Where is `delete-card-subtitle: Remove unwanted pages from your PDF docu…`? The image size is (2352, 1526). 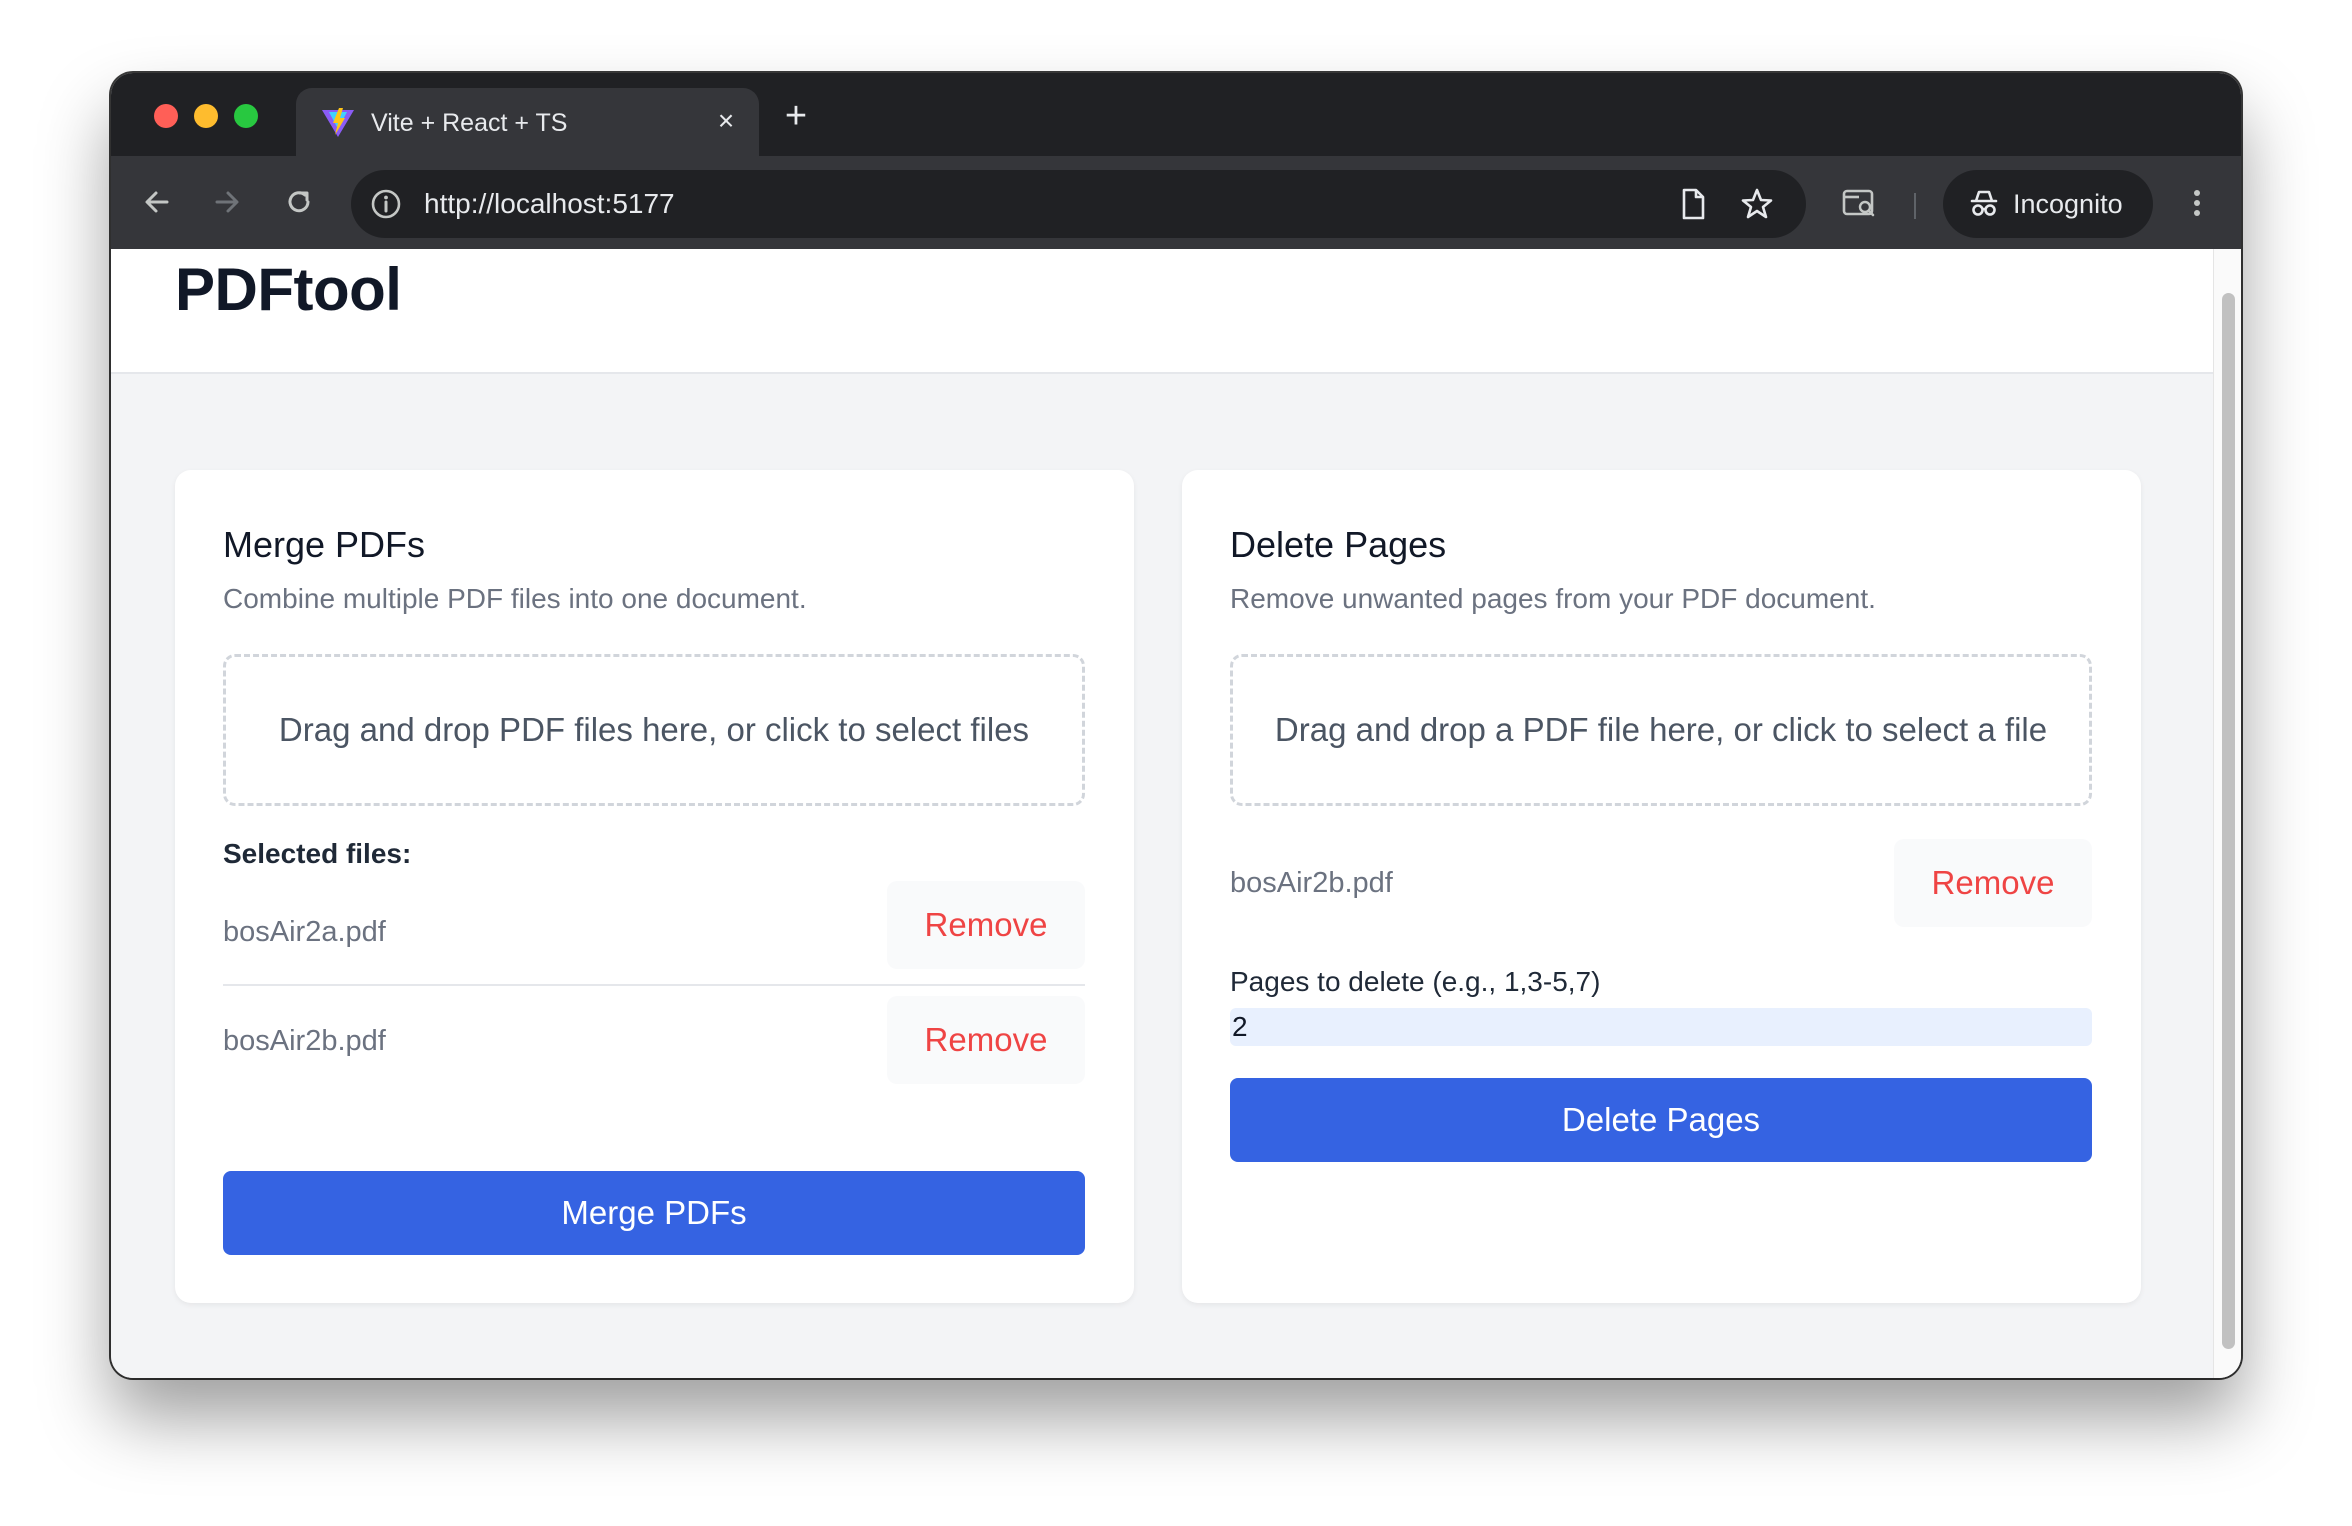
delete-card-subtitle: Remove unwanted pages from your PDF docu… is located at coordinates (1553, 598).